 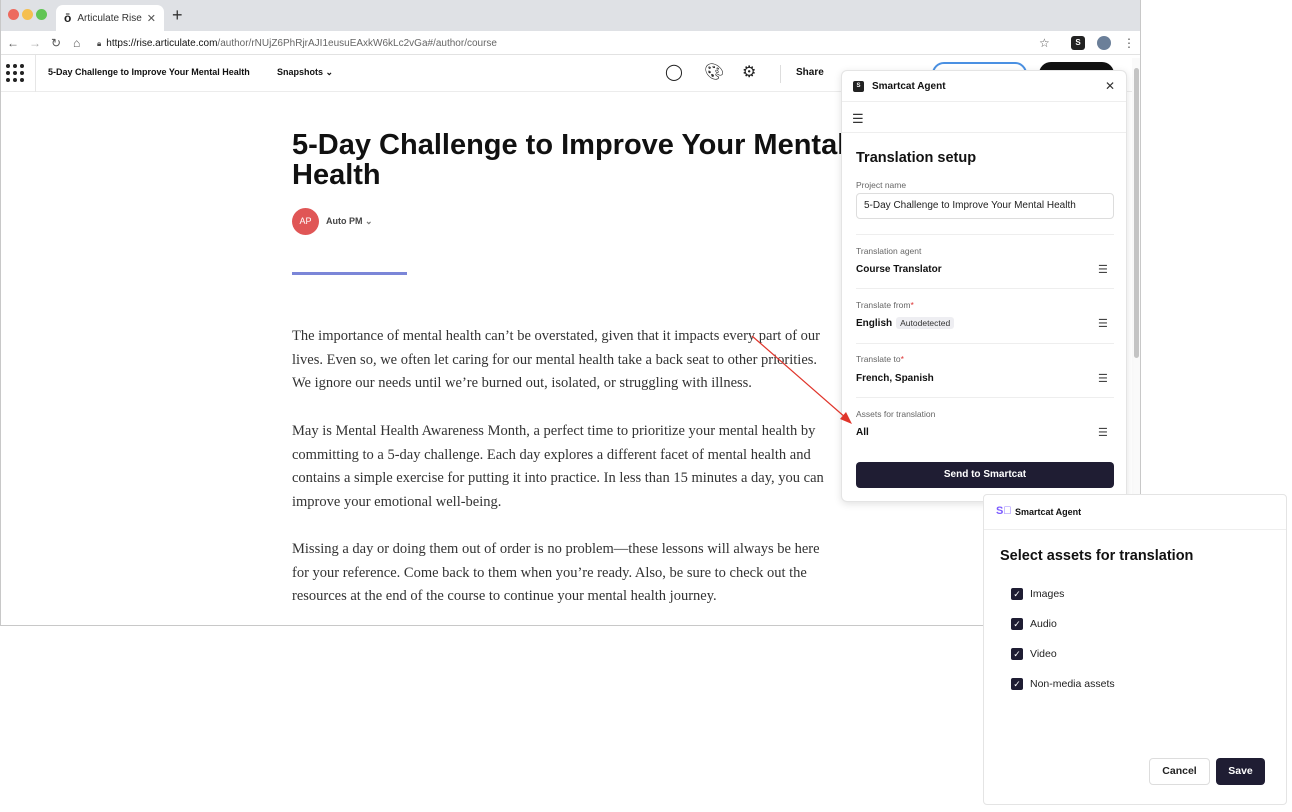 I want to click on translate-to-value: French, Spanish, so click(x=895, y=378).